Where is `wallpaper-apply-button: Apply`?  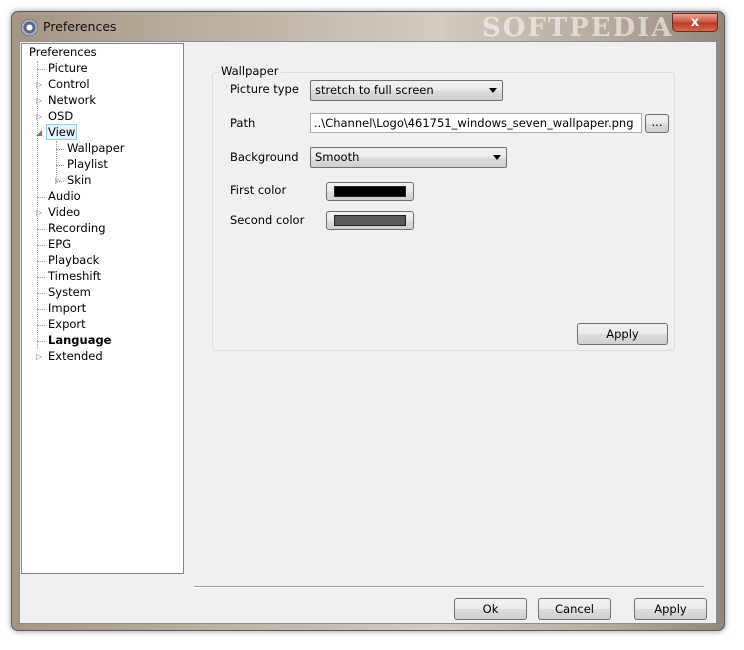 wallpaper-apply-button: Apply is located at coordinates (622, 334).